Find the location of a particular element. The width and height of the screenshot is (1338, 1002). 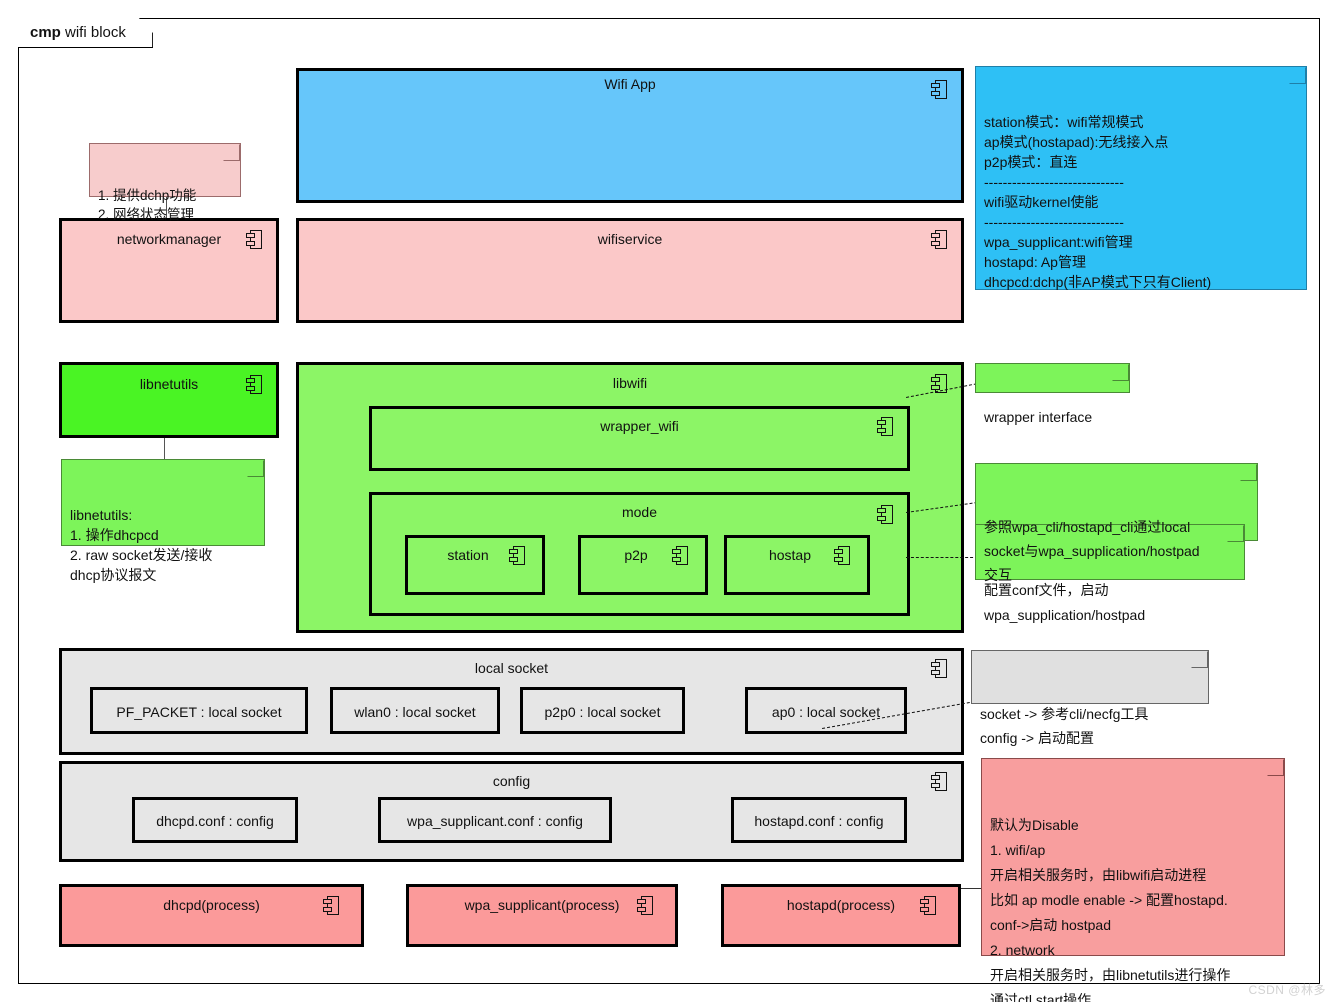

note-text: 配置conf文件，启动 wpa_supplication/hostpad is located at coordinates (1065, 602).